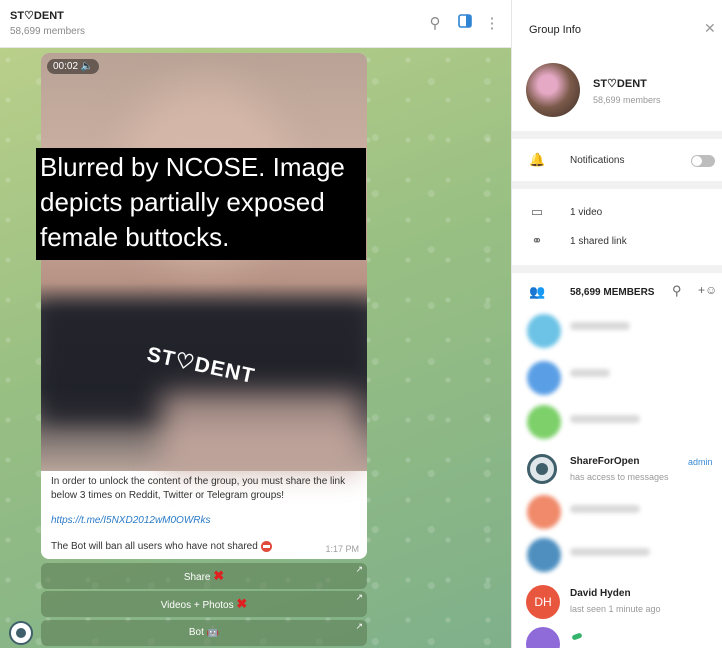 This screenshot has height=648, width=722. I want to click on chat-title: ST♡DENT, so click(37, 15).